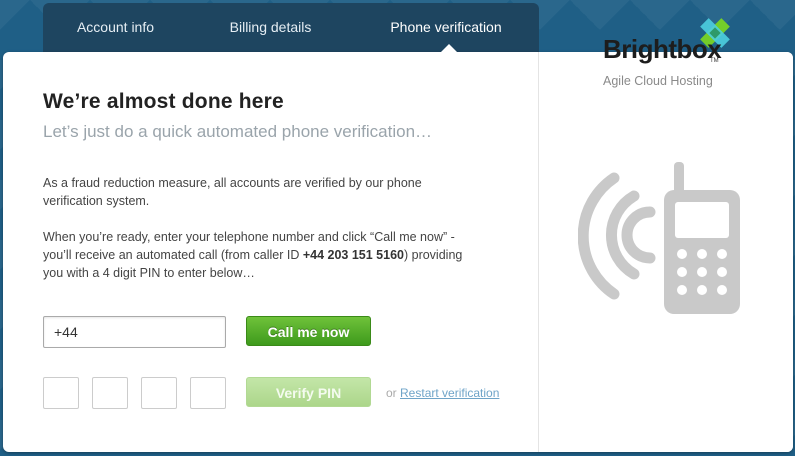  What do you see at coordinates (662, 49) in the screenshot?
I see `brand-name: Brightbox` at bounding box center [662, 49].